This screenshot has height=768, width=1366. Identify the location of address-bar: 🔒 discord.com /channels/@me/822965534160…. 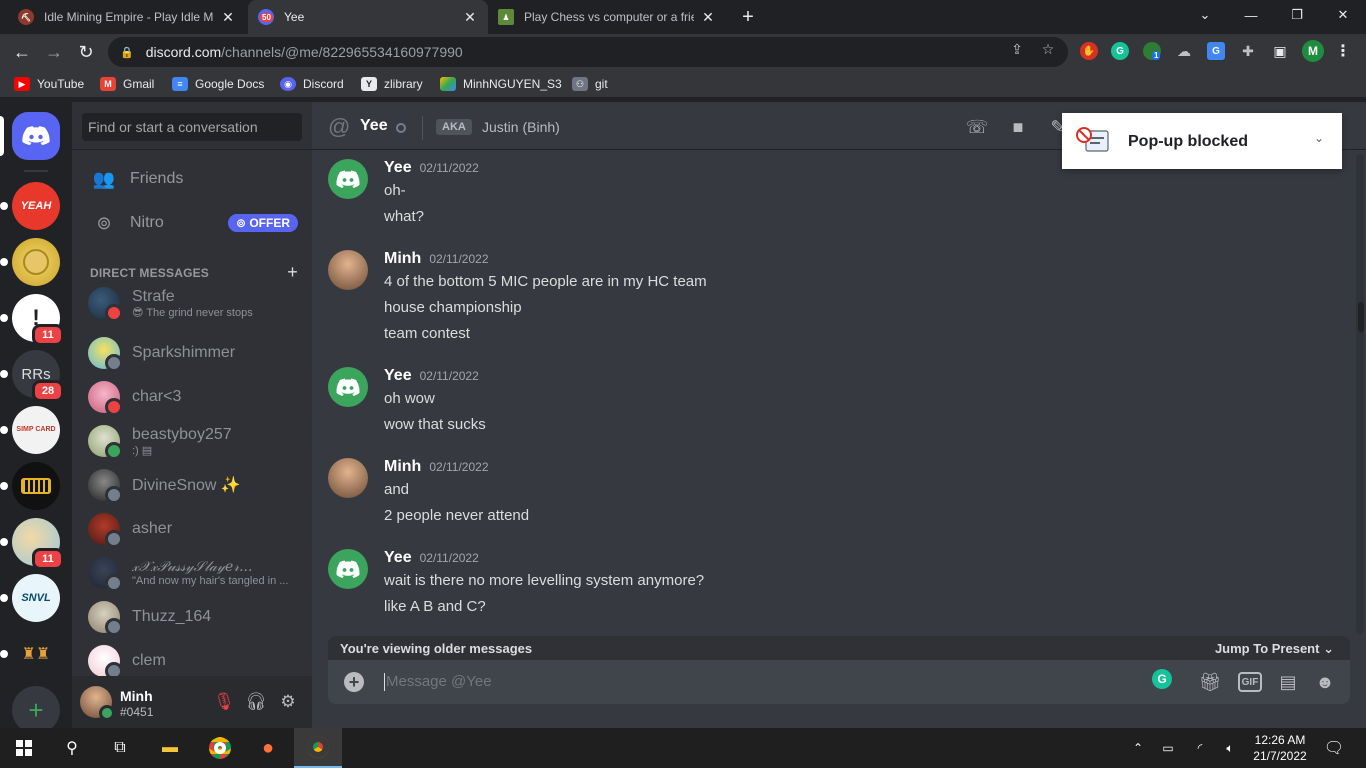
(588, 52).